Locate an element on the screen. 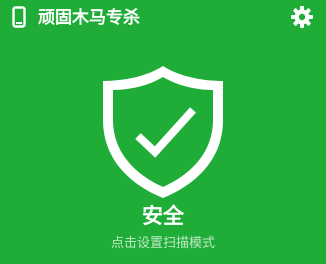 The height and width of the screenshot is (264, 326). scan-mode-link: 点击设置扫描模式 is located at coordinates (163, 244).